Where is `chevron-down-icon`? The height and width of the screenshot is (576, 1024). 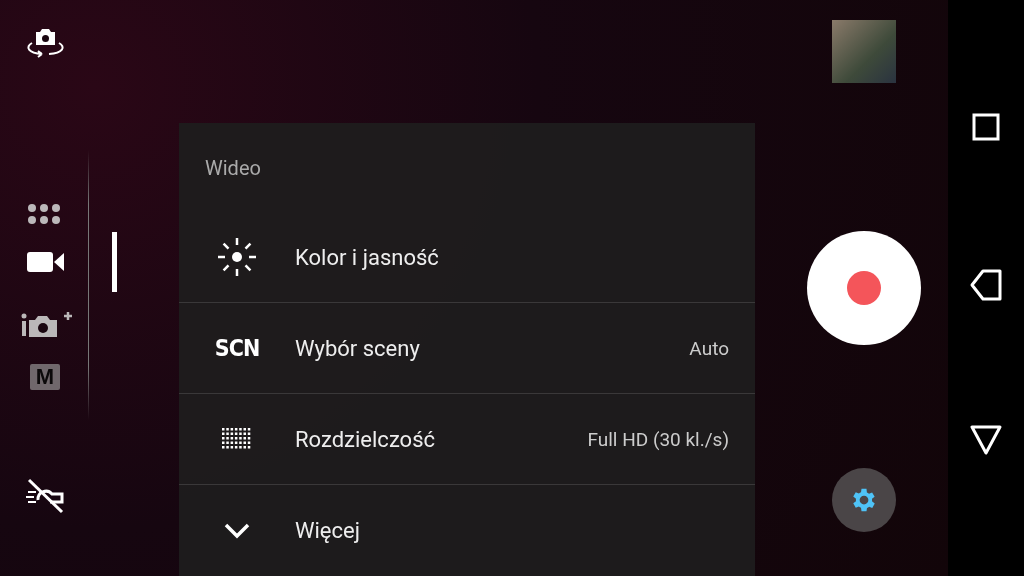
chevron-down-icon is located at coordinates (237, 530).